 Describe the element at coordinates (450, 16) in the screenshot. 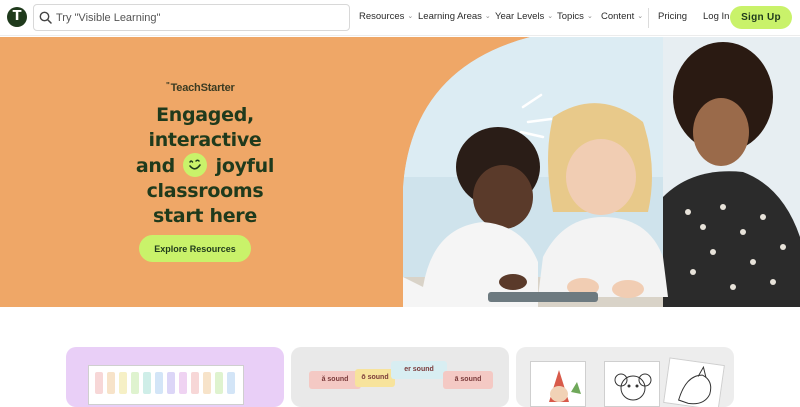

I see `nav-learning-areas-label: Learning Areas` at that location.